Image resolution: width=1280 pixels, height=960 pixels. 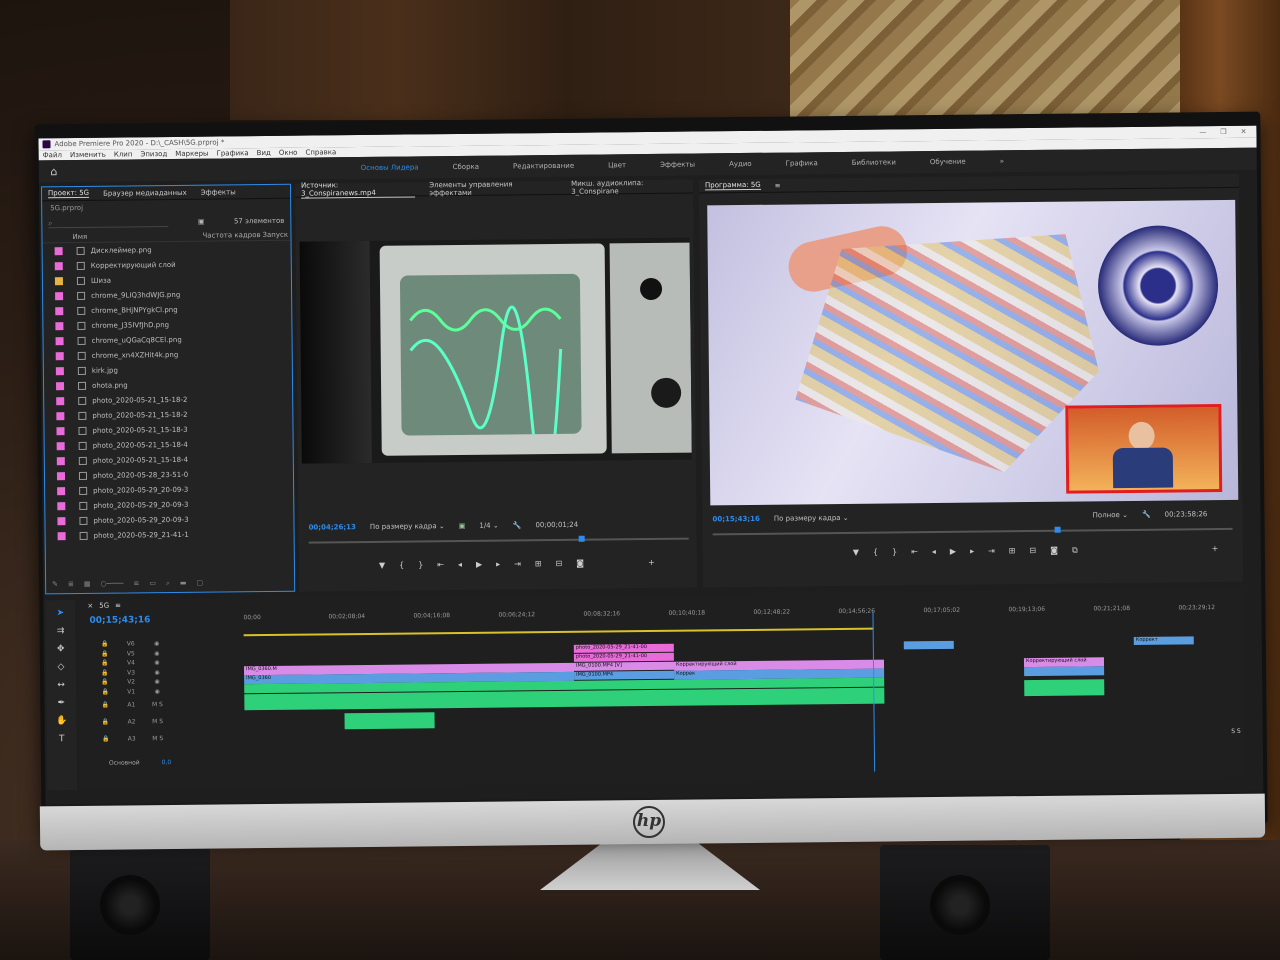 I want to click on source-resolution-select: 1/4 ⌄, so click(x=488, y=526).